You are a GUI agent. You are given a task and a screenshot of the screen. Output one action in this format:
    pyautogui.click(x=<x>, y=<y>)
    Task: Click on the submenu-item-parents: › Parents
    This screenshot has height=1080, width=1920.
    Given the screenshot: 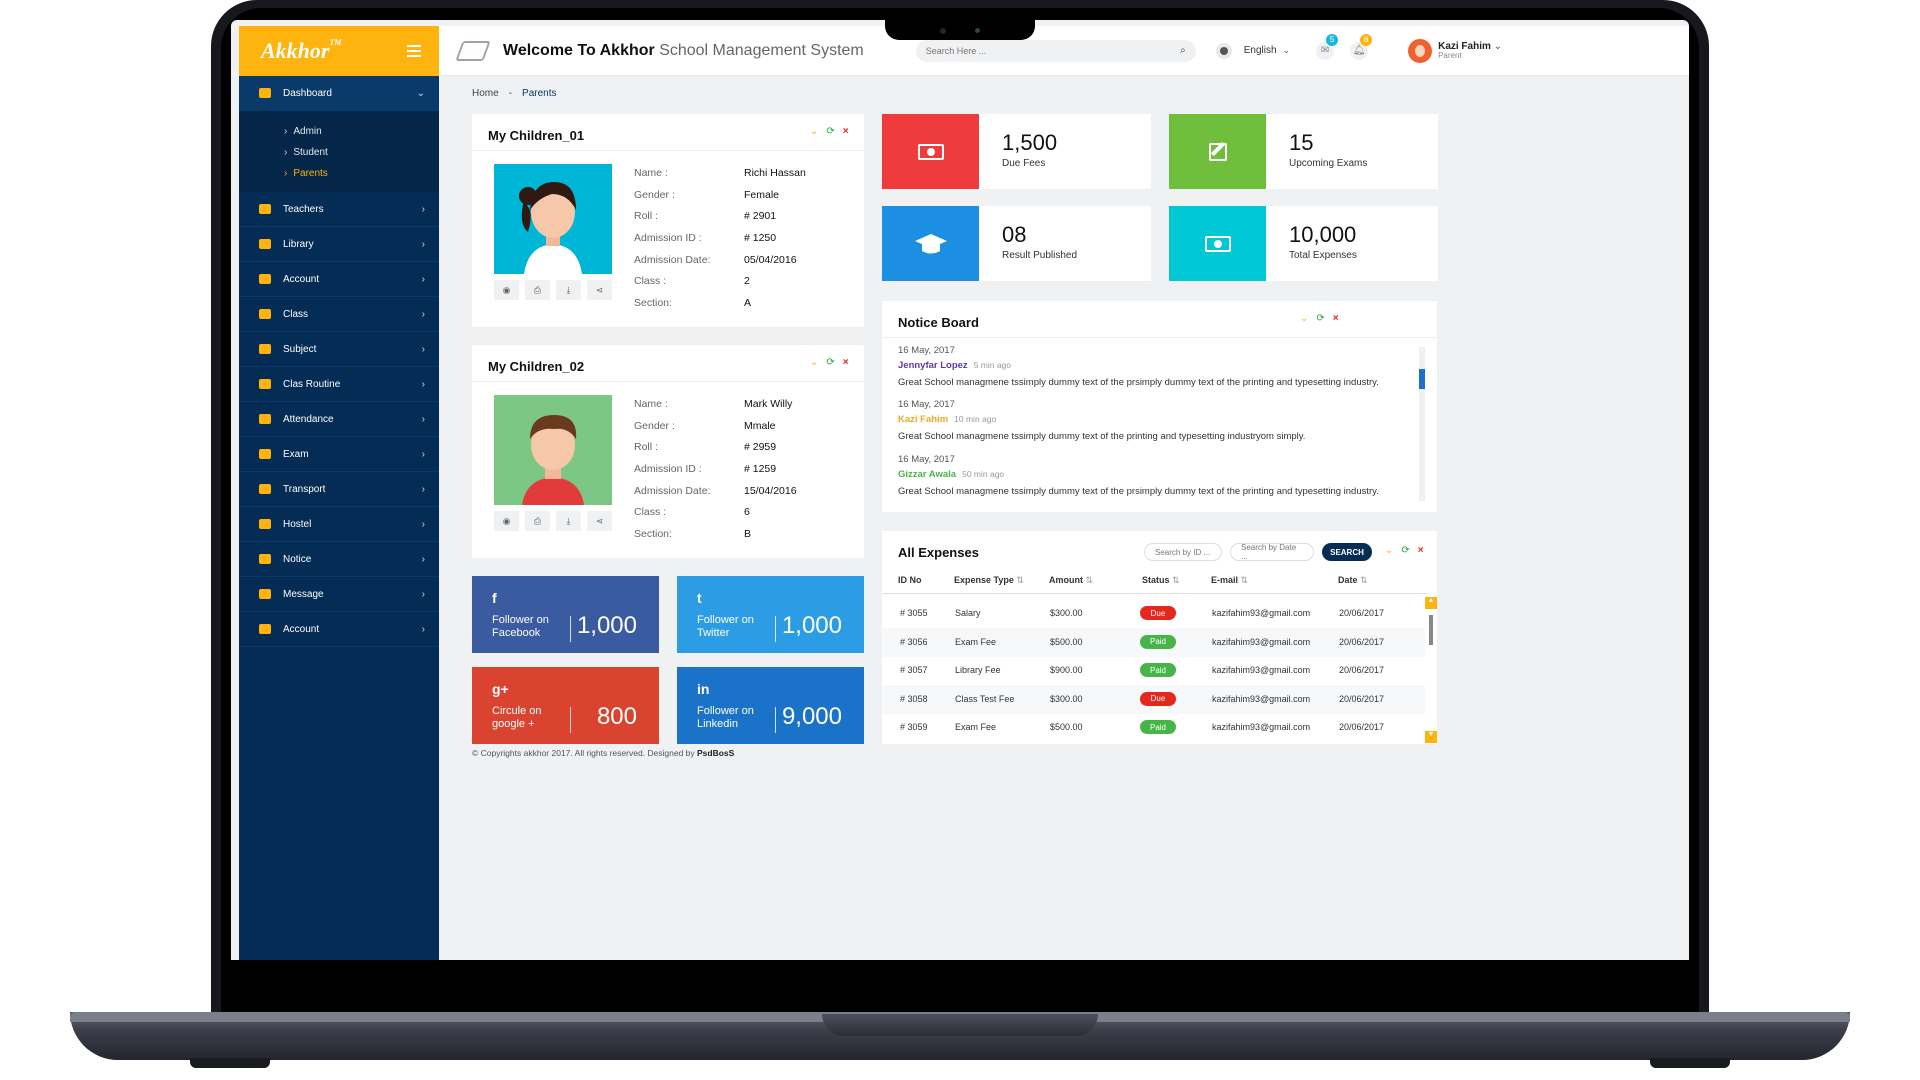 What is the action you would take?
    pyautogui.click(x=361, y=173)
    